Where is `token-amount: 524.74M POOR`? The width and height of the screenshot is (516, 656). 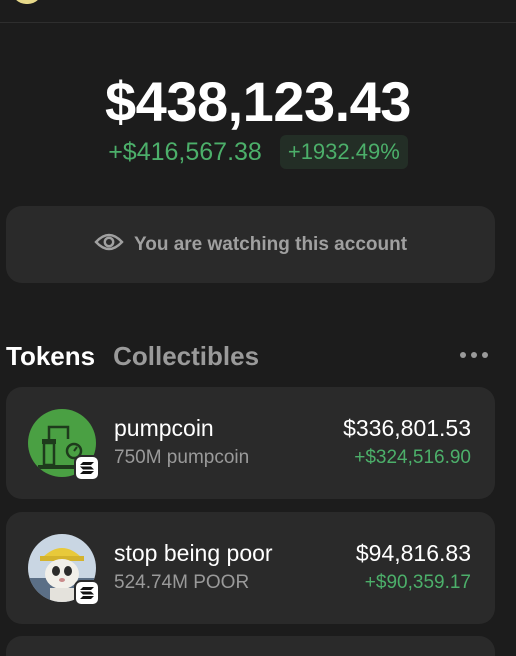 token-amount: 524.74M POOR is located at coordinates (182, 582).